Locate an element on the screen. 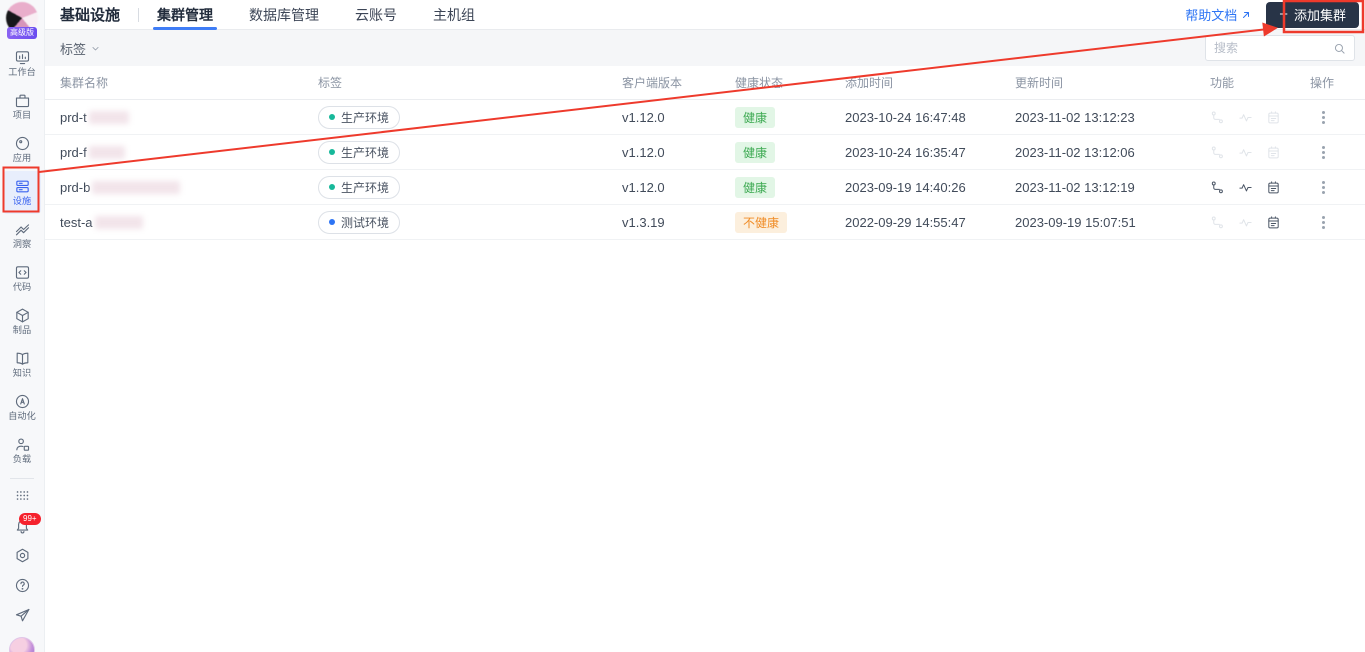  sidebar-item-infrastructure: 设施 is located at coordinates (22, 192).